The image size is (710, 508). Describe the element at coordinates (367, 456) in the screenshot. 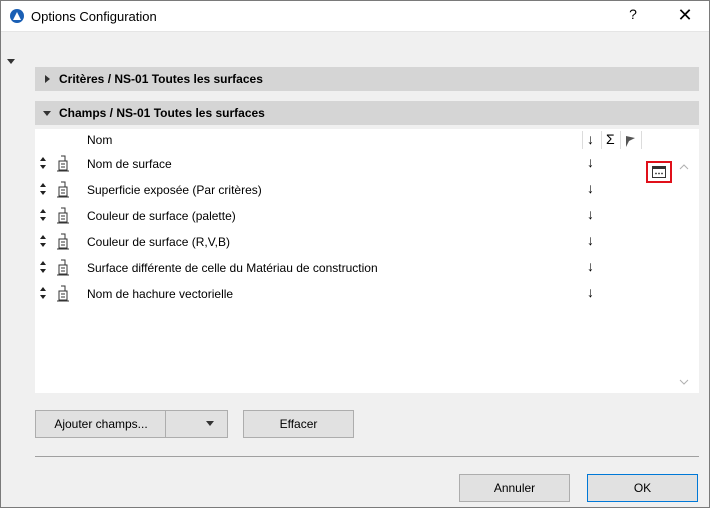

I see `separator` at that location.